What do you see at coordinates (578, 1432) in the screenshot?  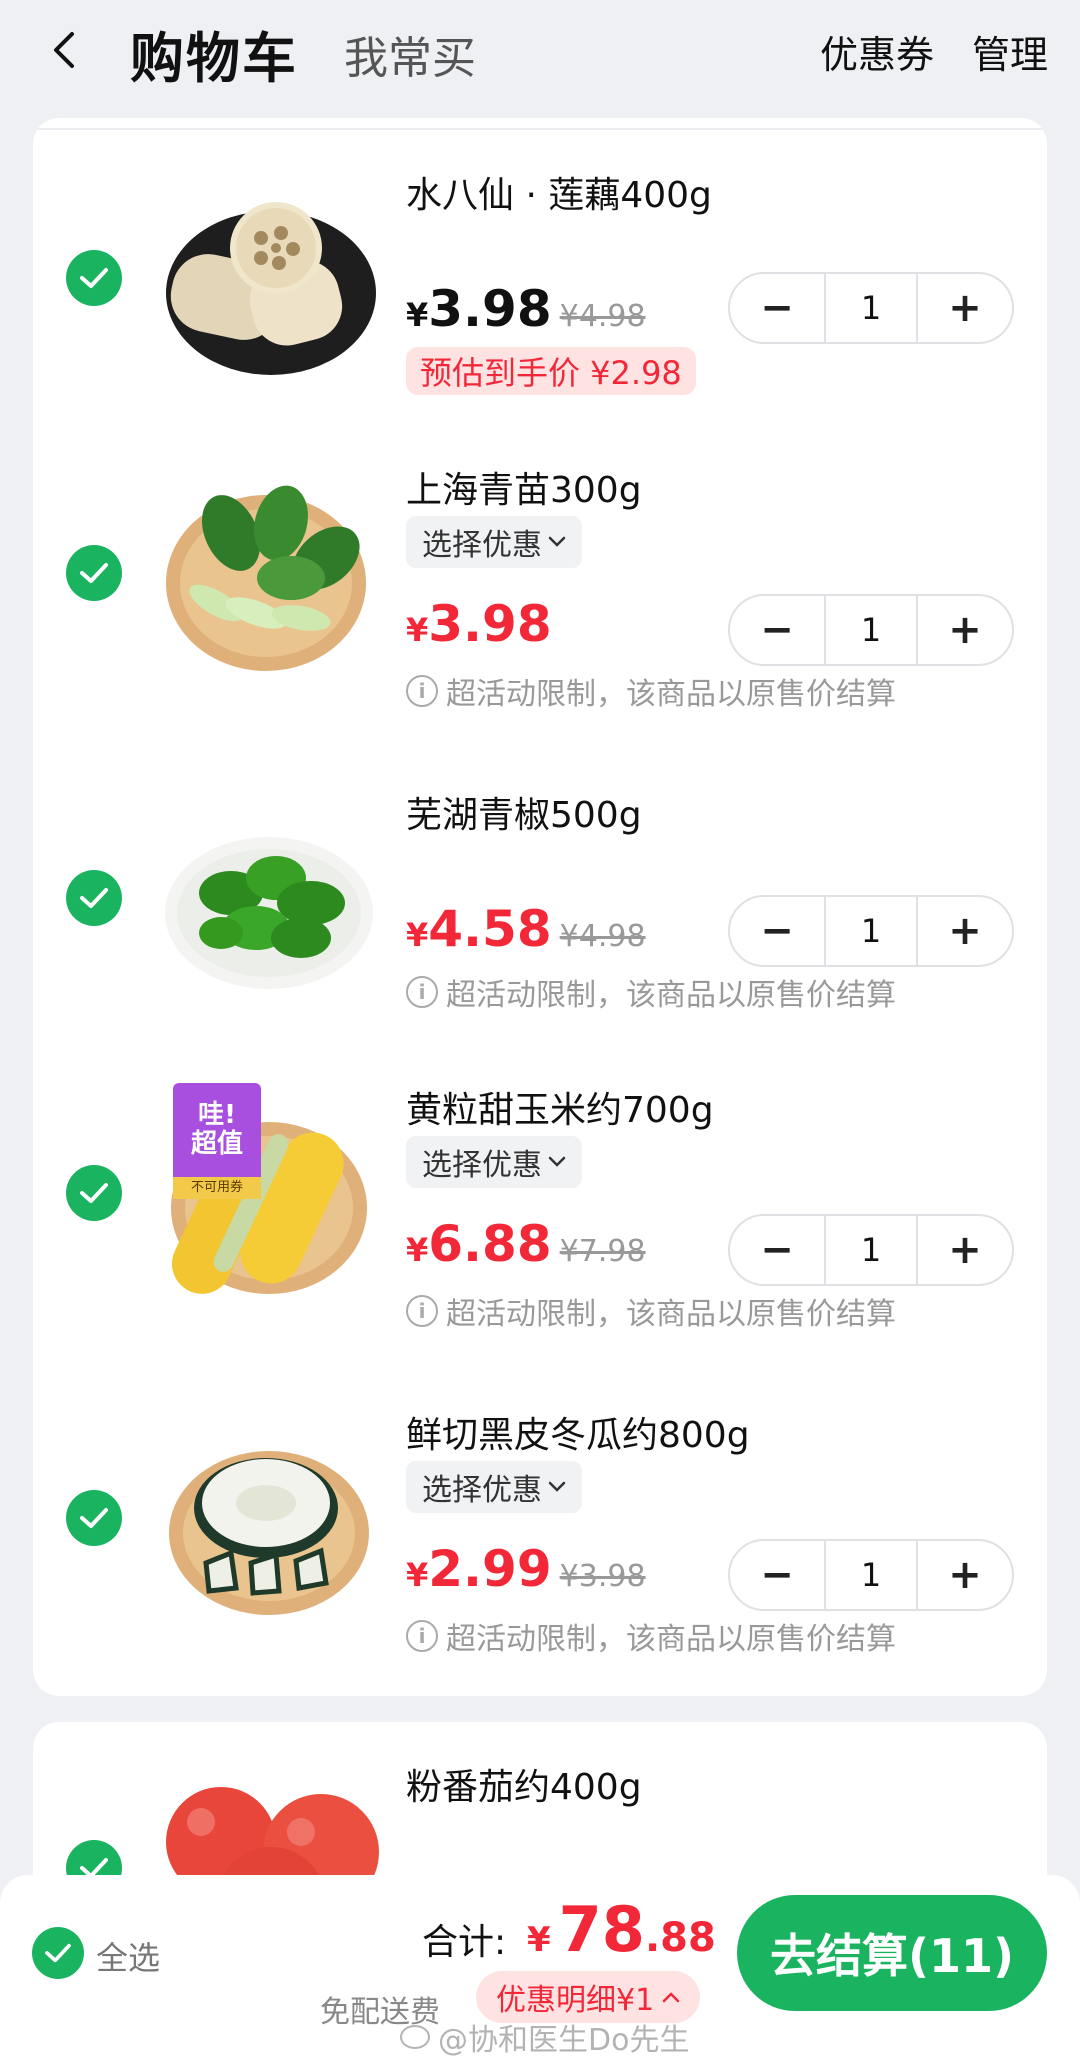 I see `product-name: 鲜切黑皮冬瓜约800g` at bounding box center [578, 1432].